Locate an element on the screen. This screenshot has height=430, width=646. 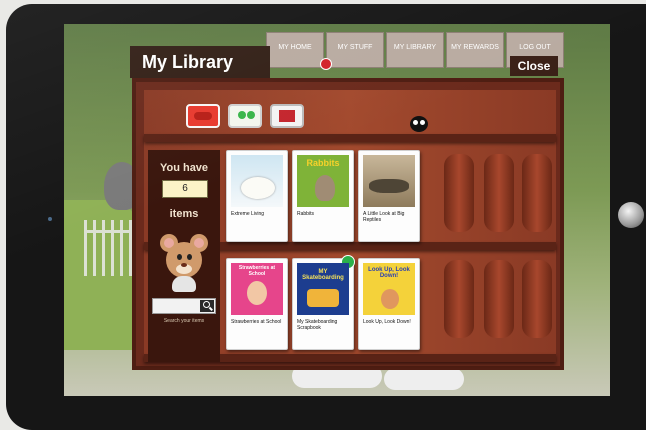
shelf-top is located at coordinates (350, 138).